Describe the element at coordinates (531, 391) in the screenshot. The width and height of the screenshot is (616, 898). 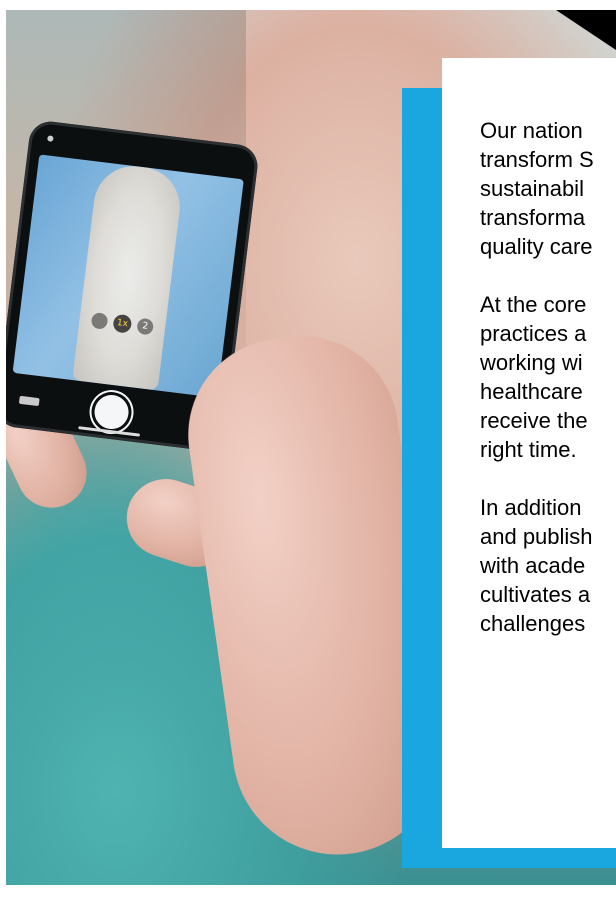
I see `paragraph-2-line-4: healthcare` at that location.